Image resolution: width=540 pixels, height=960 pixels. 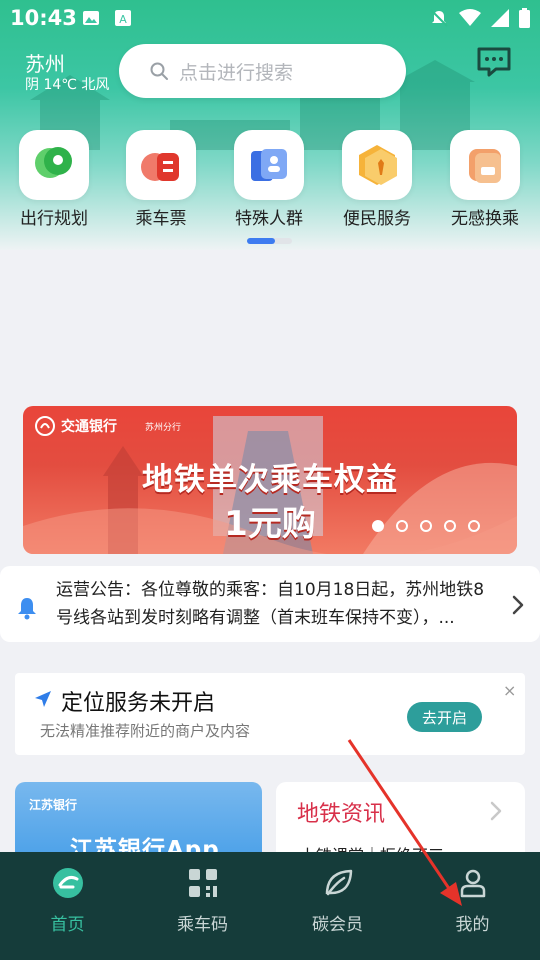 What do you see at coordinates (54, 179) in the screenshot?
I see `service-trip-planning: 出行规划` at bounding box center [54, 179].